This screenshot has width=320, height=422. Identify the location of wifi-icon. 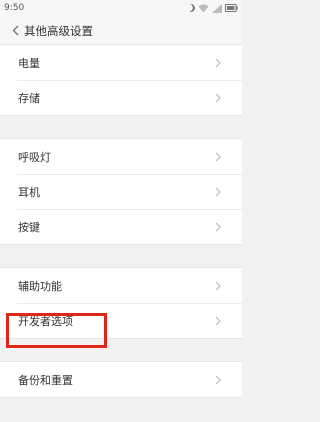
(203, 8).